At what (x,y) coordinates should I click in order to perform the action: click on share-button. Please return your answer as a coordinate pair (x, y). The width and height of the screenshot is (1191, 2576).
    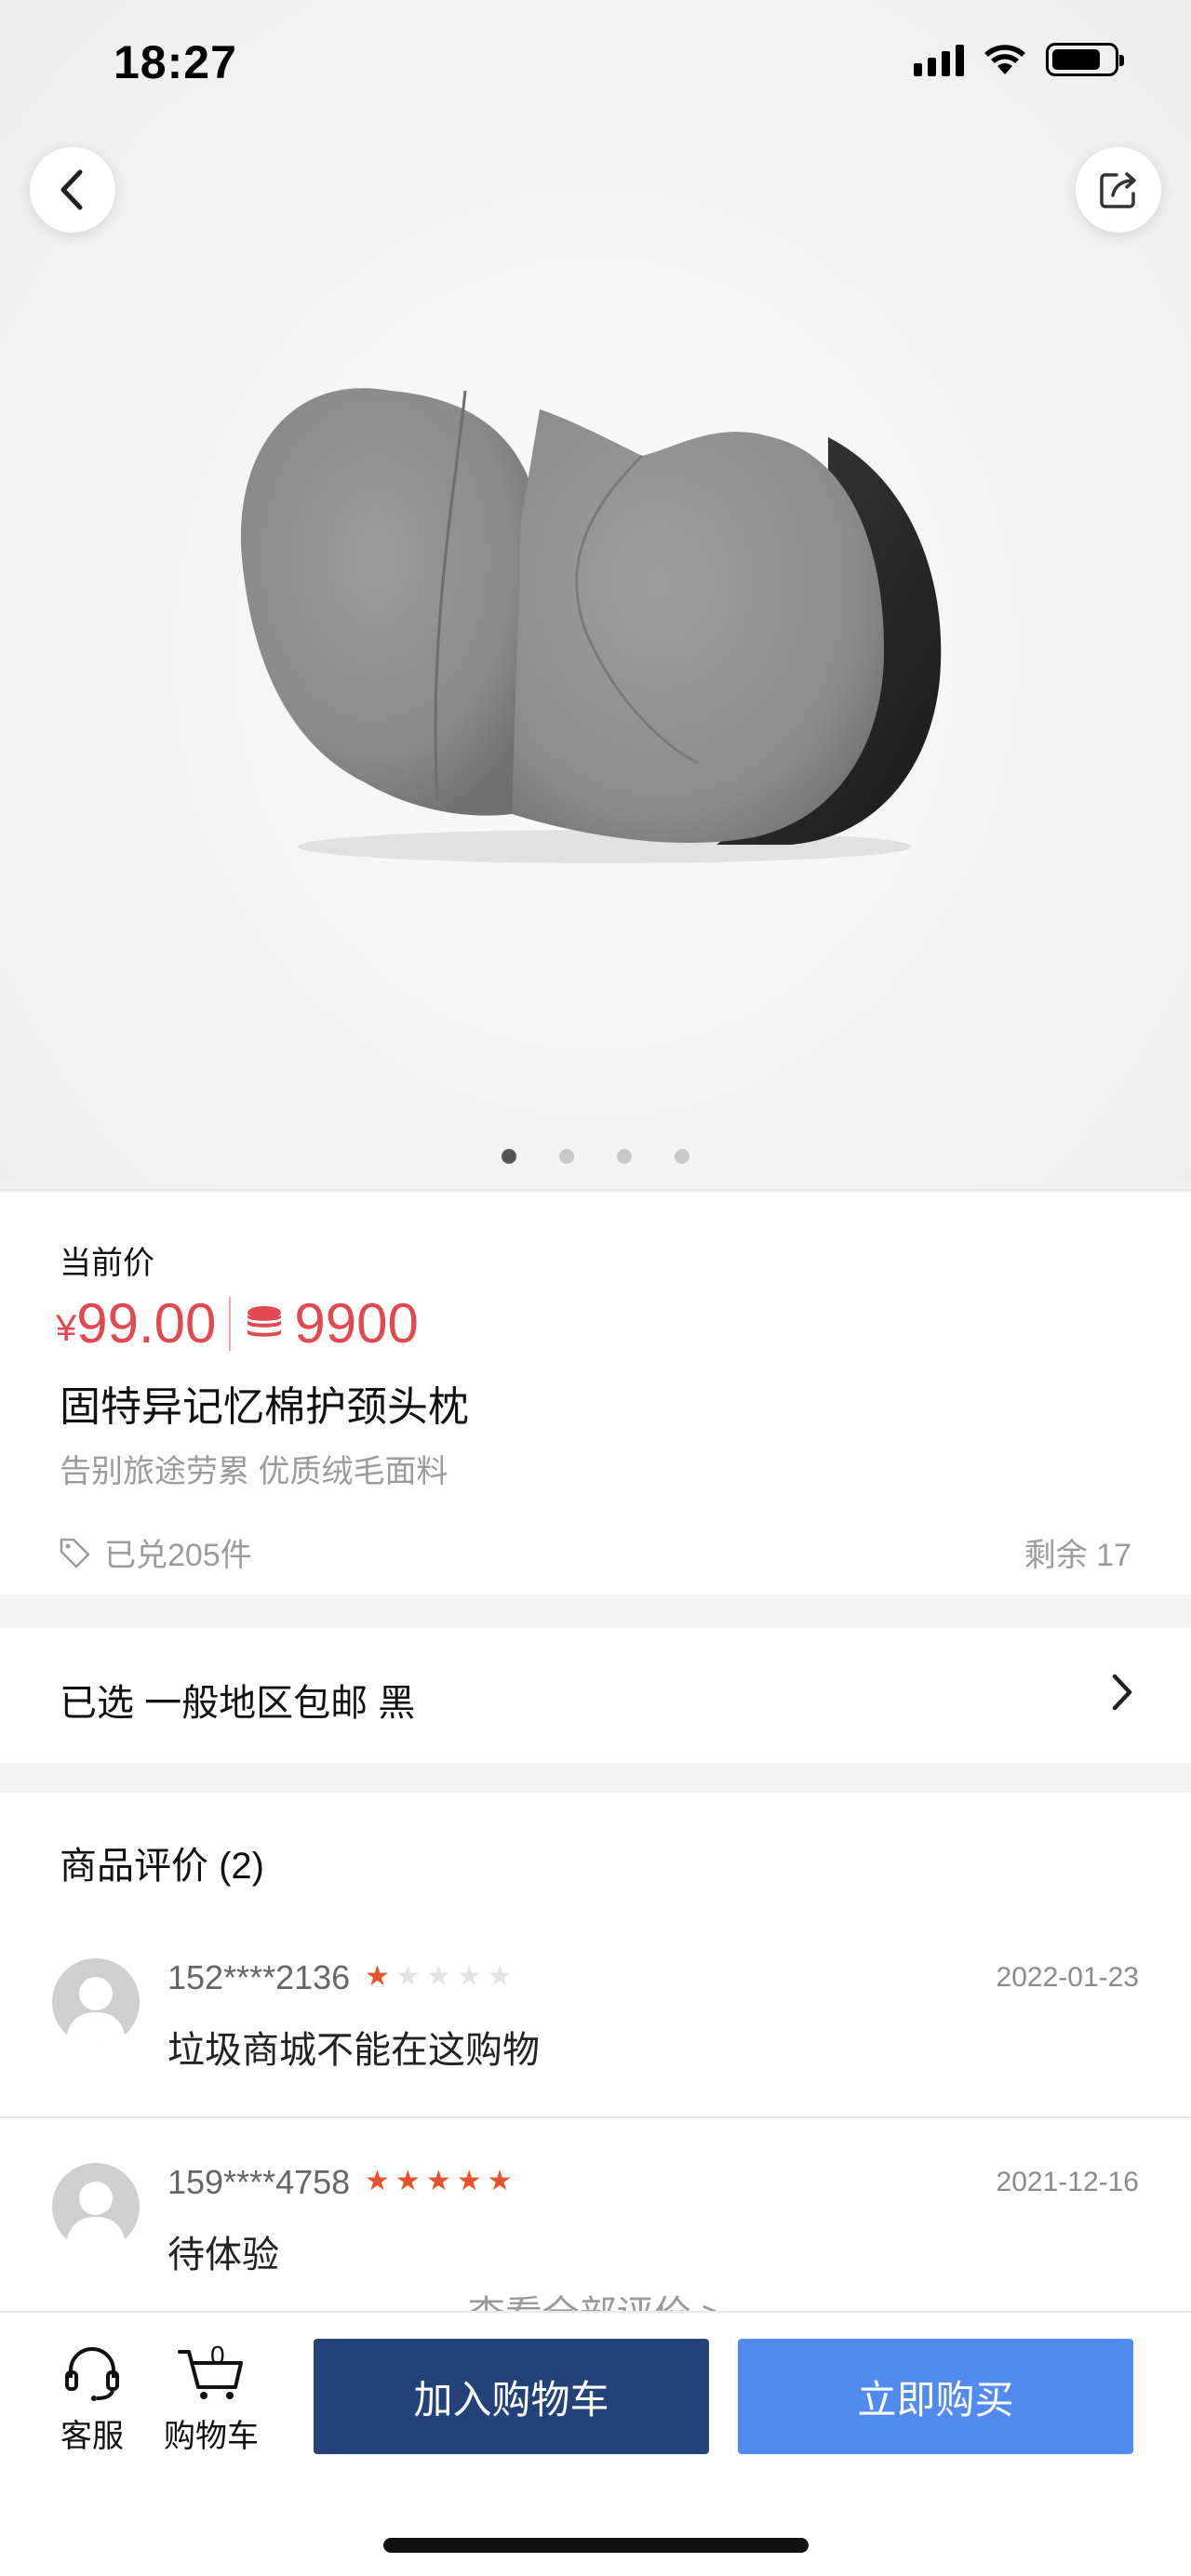
    Looking at the image, I should click on (1118, 190).